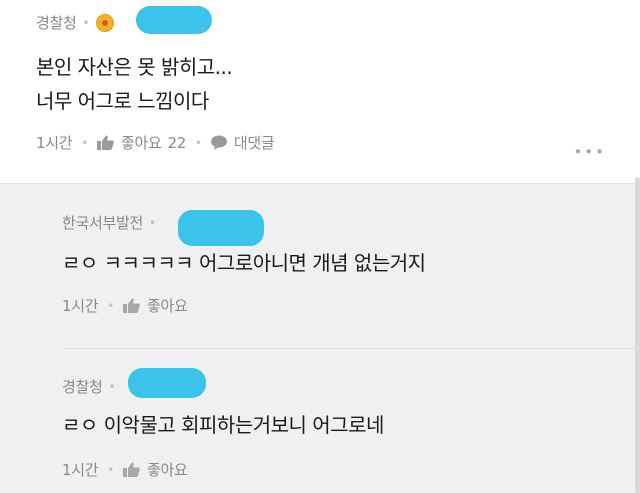  Describe the element at coordinates (637, 335) in the screenshot. I see `scrollbar` at that location.